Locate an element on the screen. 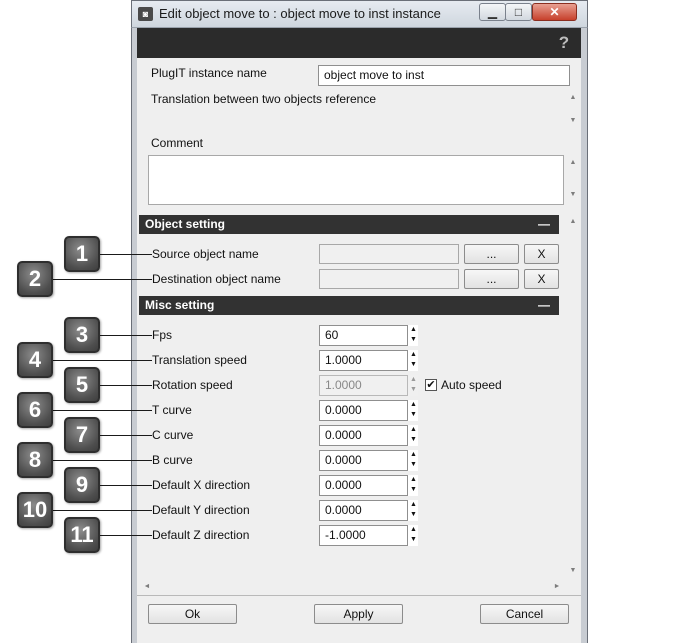 Image resolution: width=700 pixels, height=643 pixels. rotation-speed-label: Rotation speed is located at coordinates (192, 385).